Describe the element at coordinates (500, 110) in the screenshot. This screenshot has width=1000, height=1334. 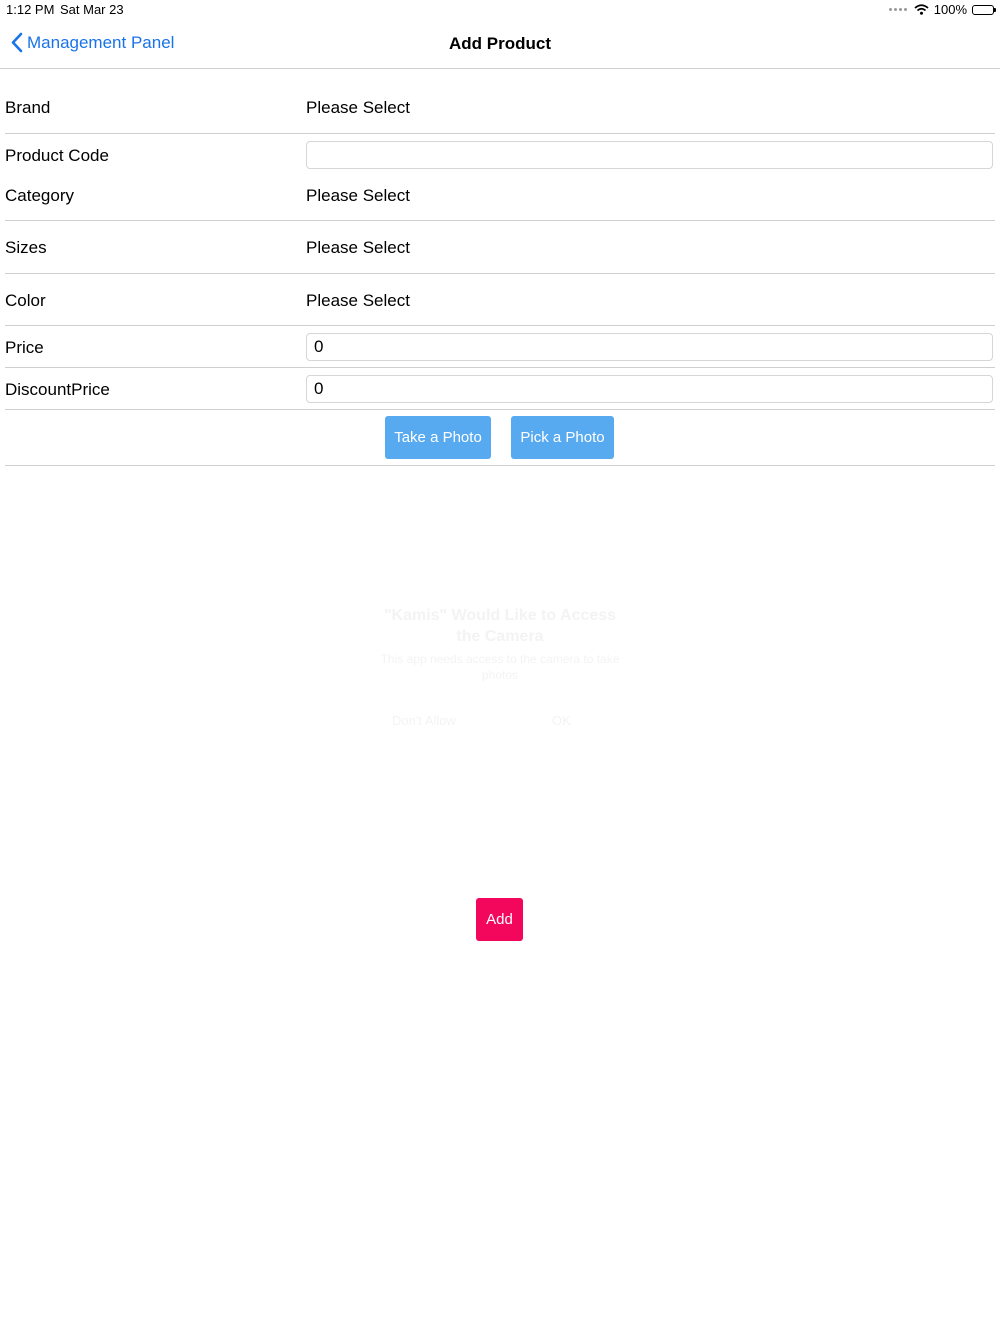
I see `brand-row: Brand Please Select` at that location.